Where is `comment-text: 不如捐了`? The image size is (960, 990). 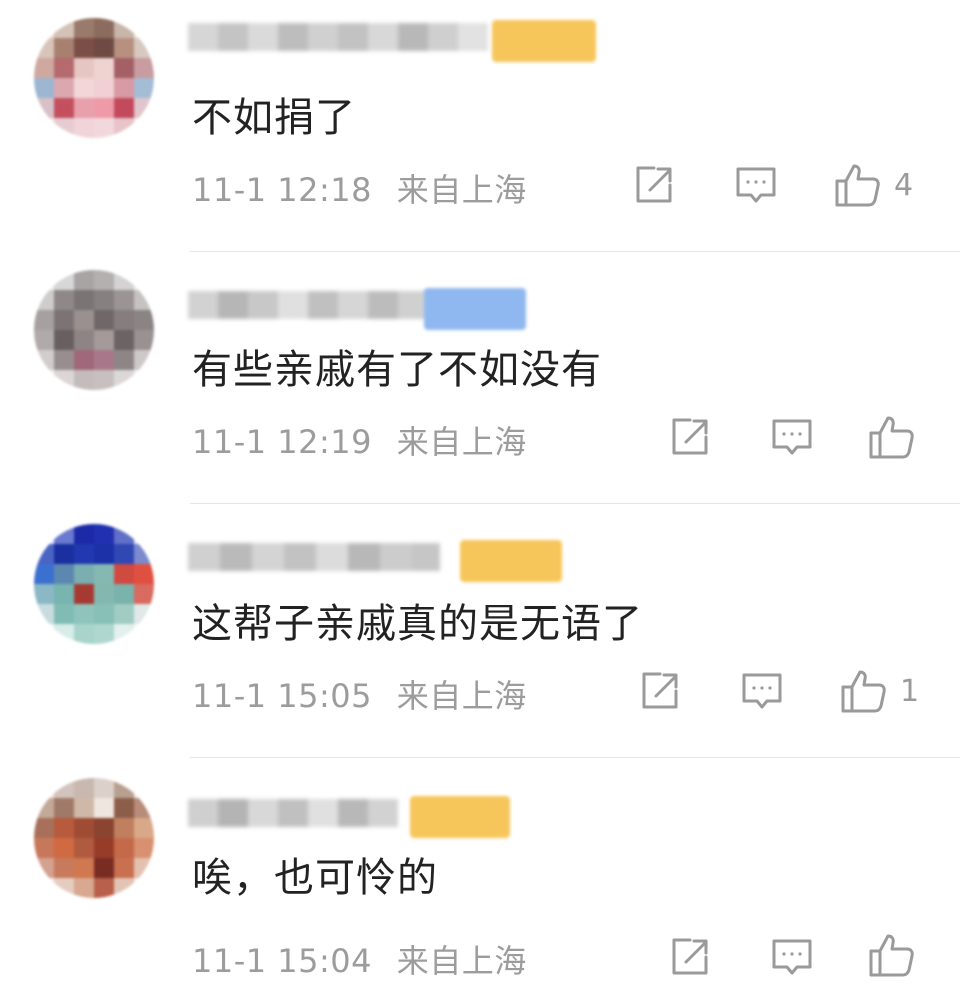
comment-text: 不如捐了 is located at coordinates (274, 118).